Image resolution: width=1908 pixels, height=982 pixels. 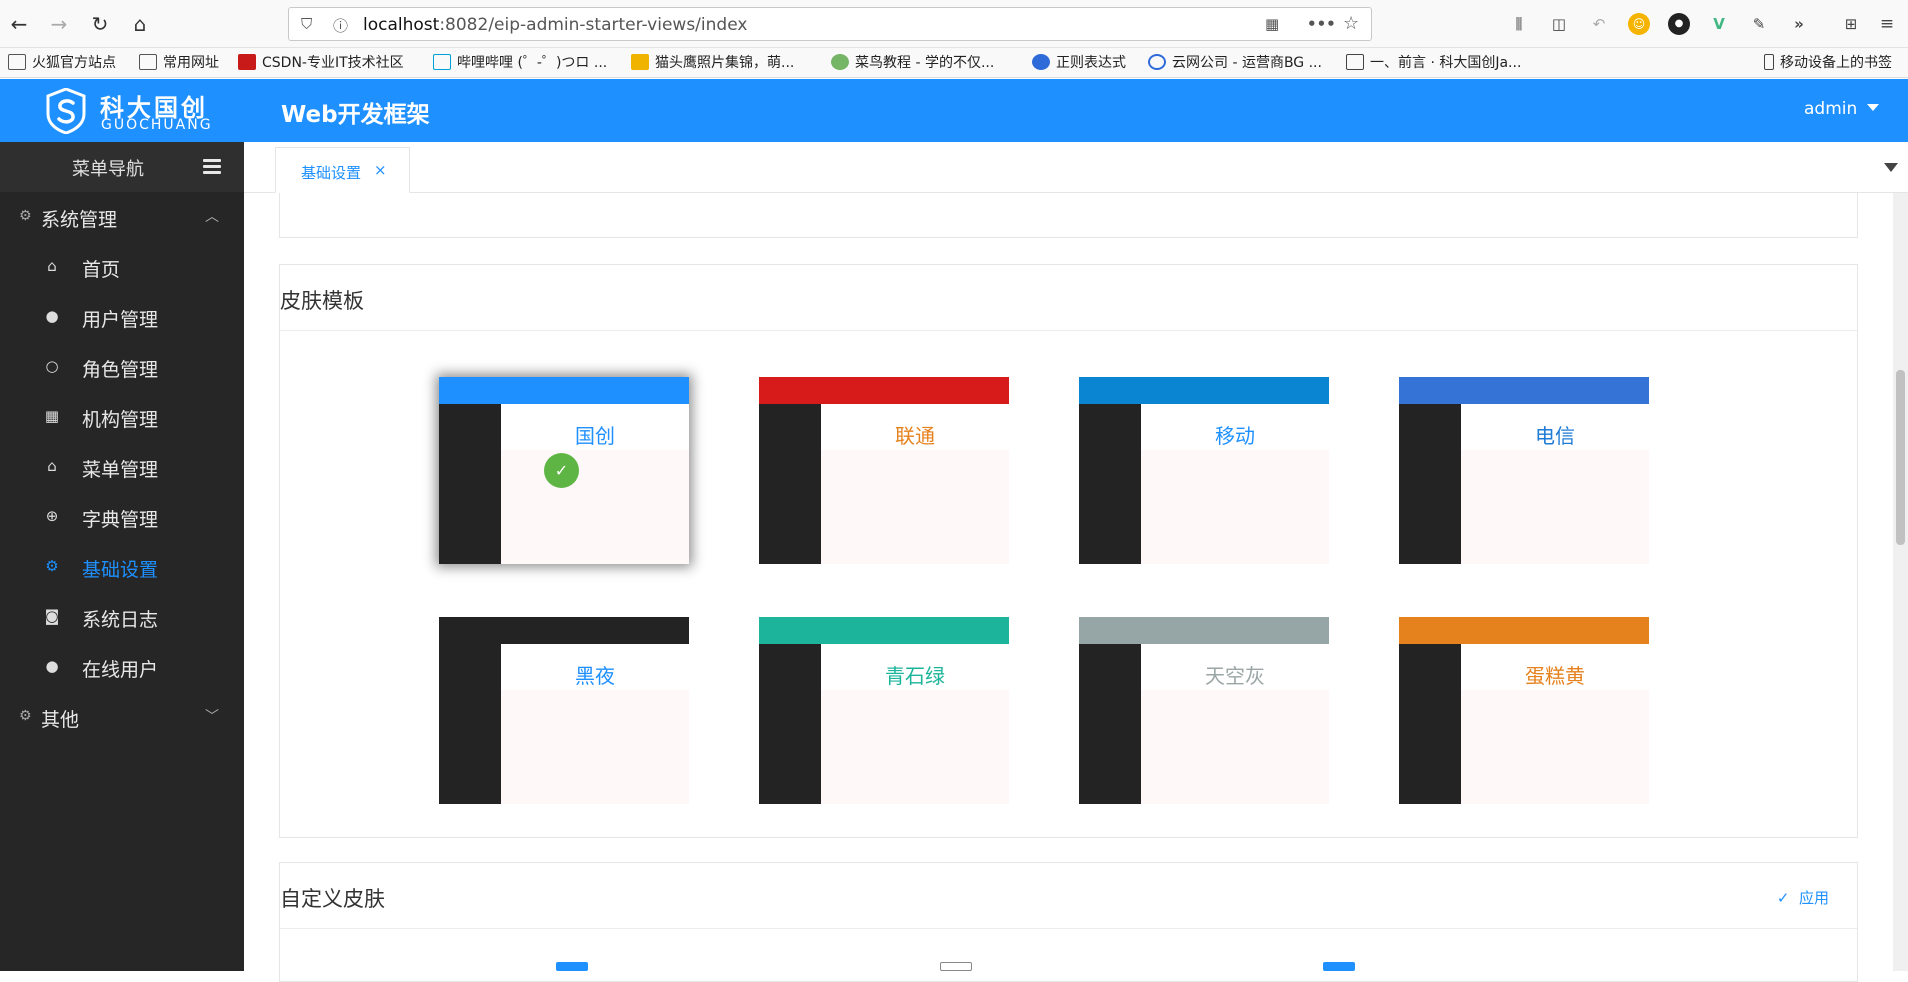 What do you see at coordinates (1719, 24) in the screenshot?
I see `vue-extension-icon: V` at bounding box center [1719, 24].